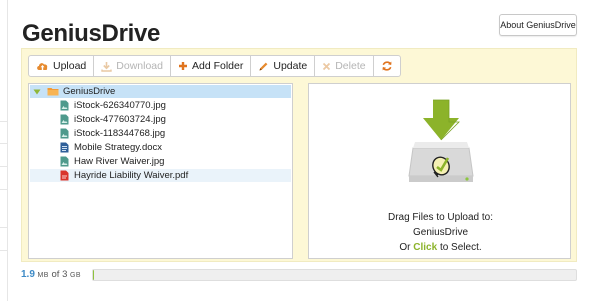  I want to click on update-button: Update, so click(283, 66).